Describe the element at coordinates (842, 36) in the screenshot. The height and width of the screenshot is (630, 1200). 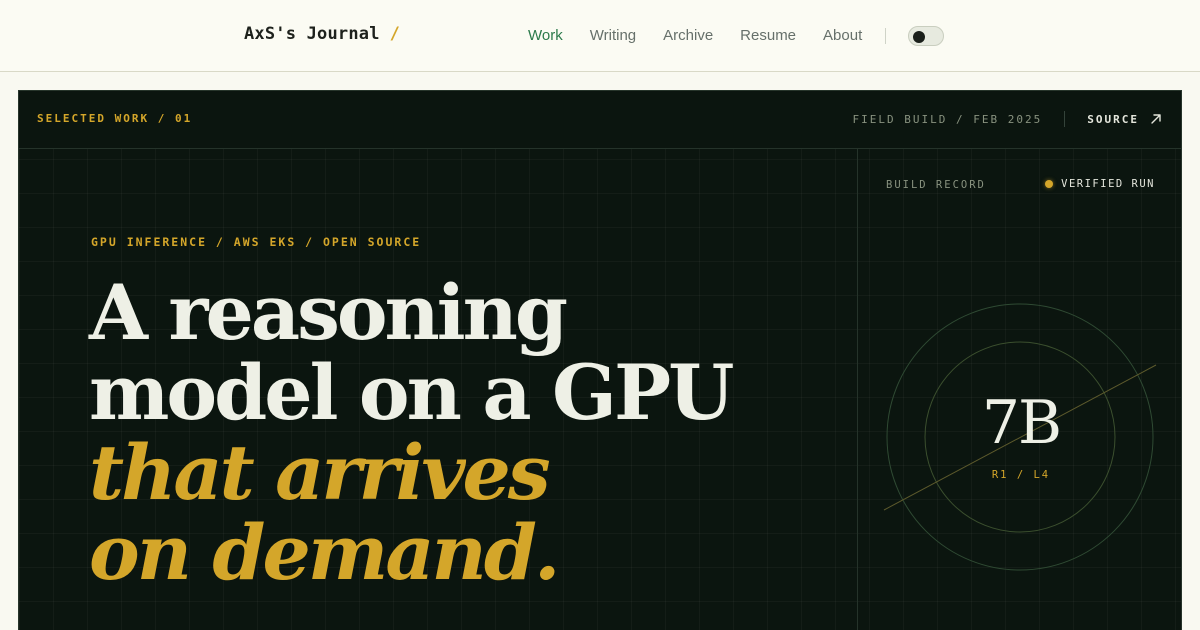
I see `nav-link-about: About` at that location.